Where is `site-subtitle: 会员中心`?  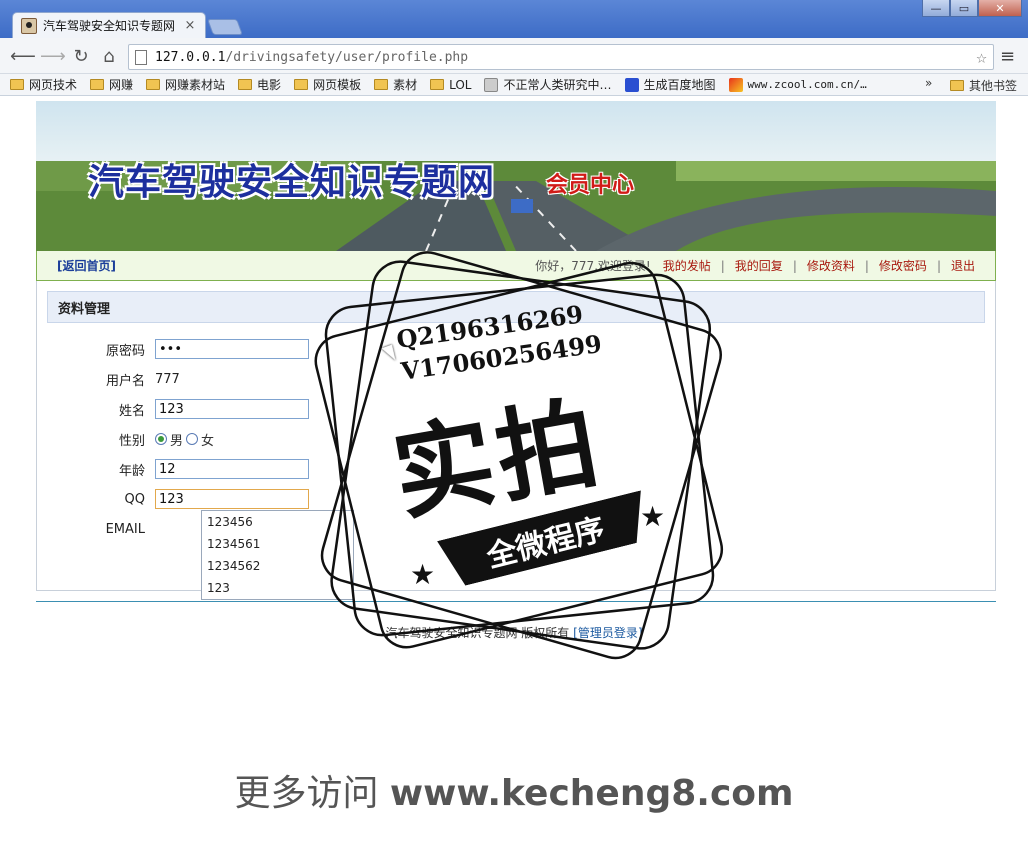 site-subtitle: 会员中心 is located at coordinates (590, 185).